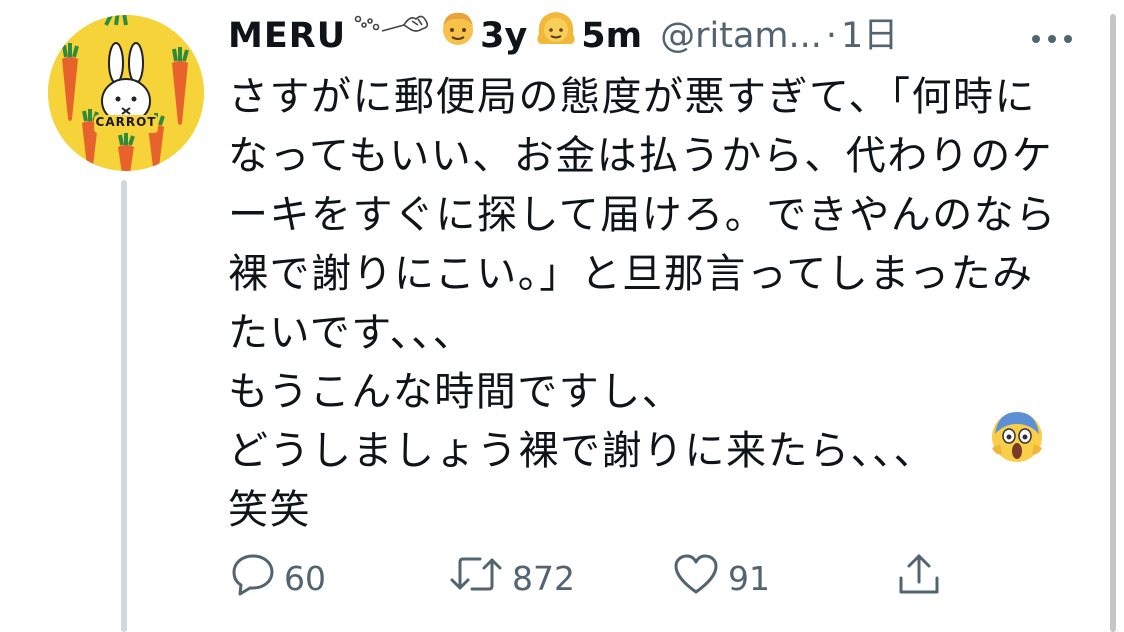  I want to click on face-screaming-in-fear-emoji-icon, so click(1017, 439).